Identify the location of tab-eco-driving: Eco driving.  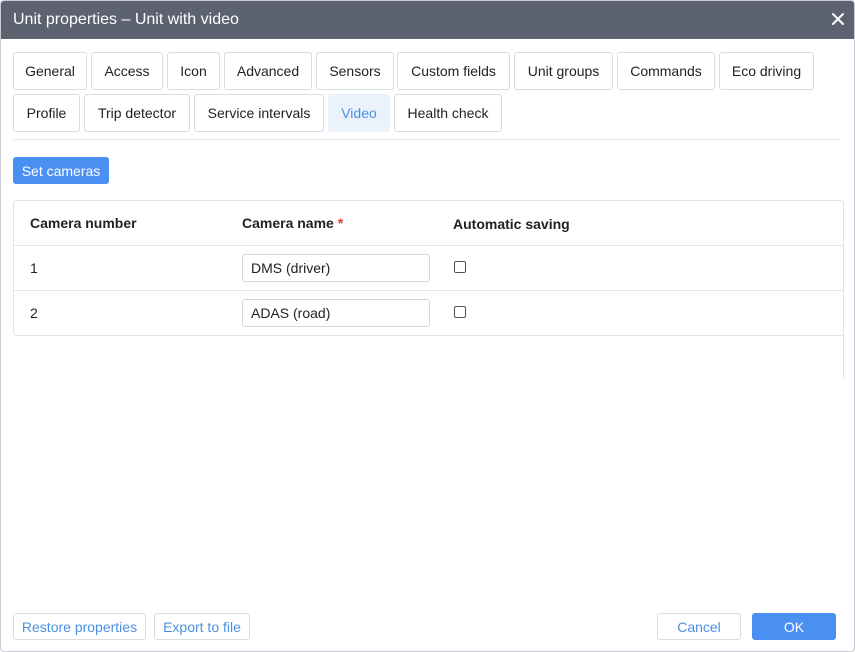
(766, 71).